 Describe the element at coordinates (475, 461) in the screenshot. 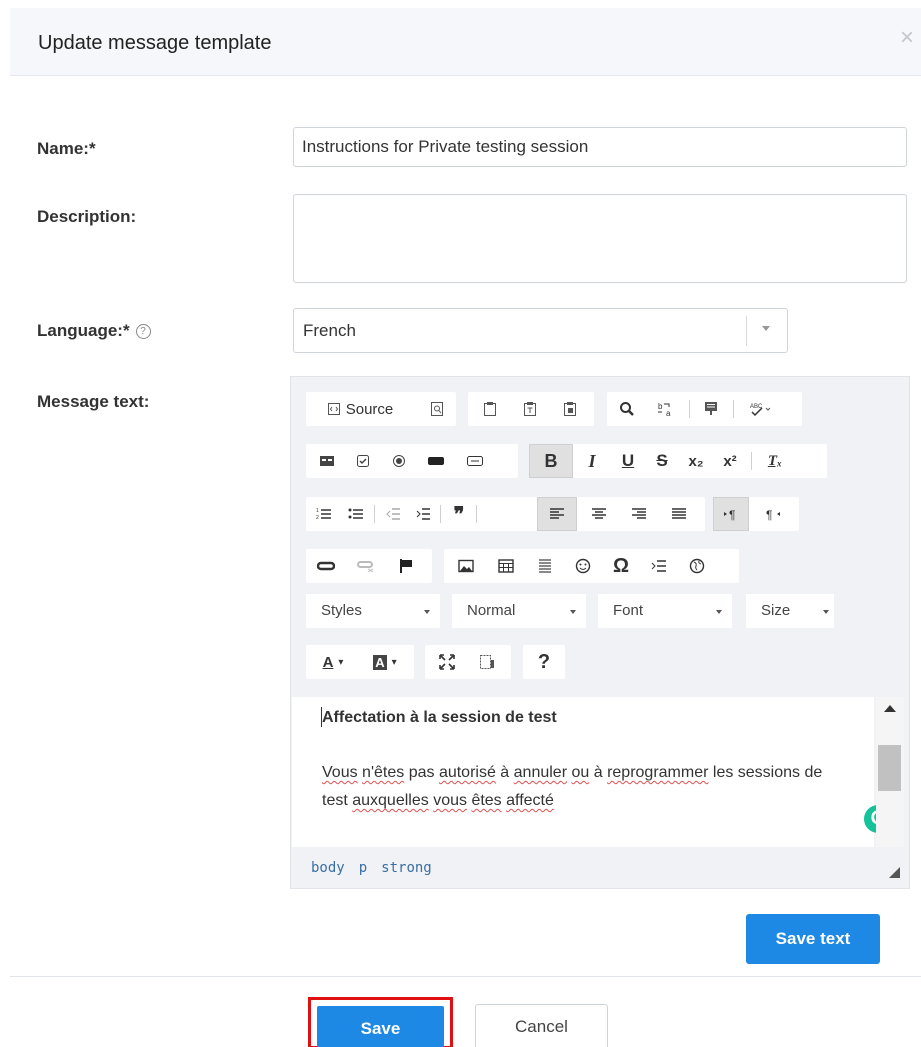

I see `textarea-button` at that location.